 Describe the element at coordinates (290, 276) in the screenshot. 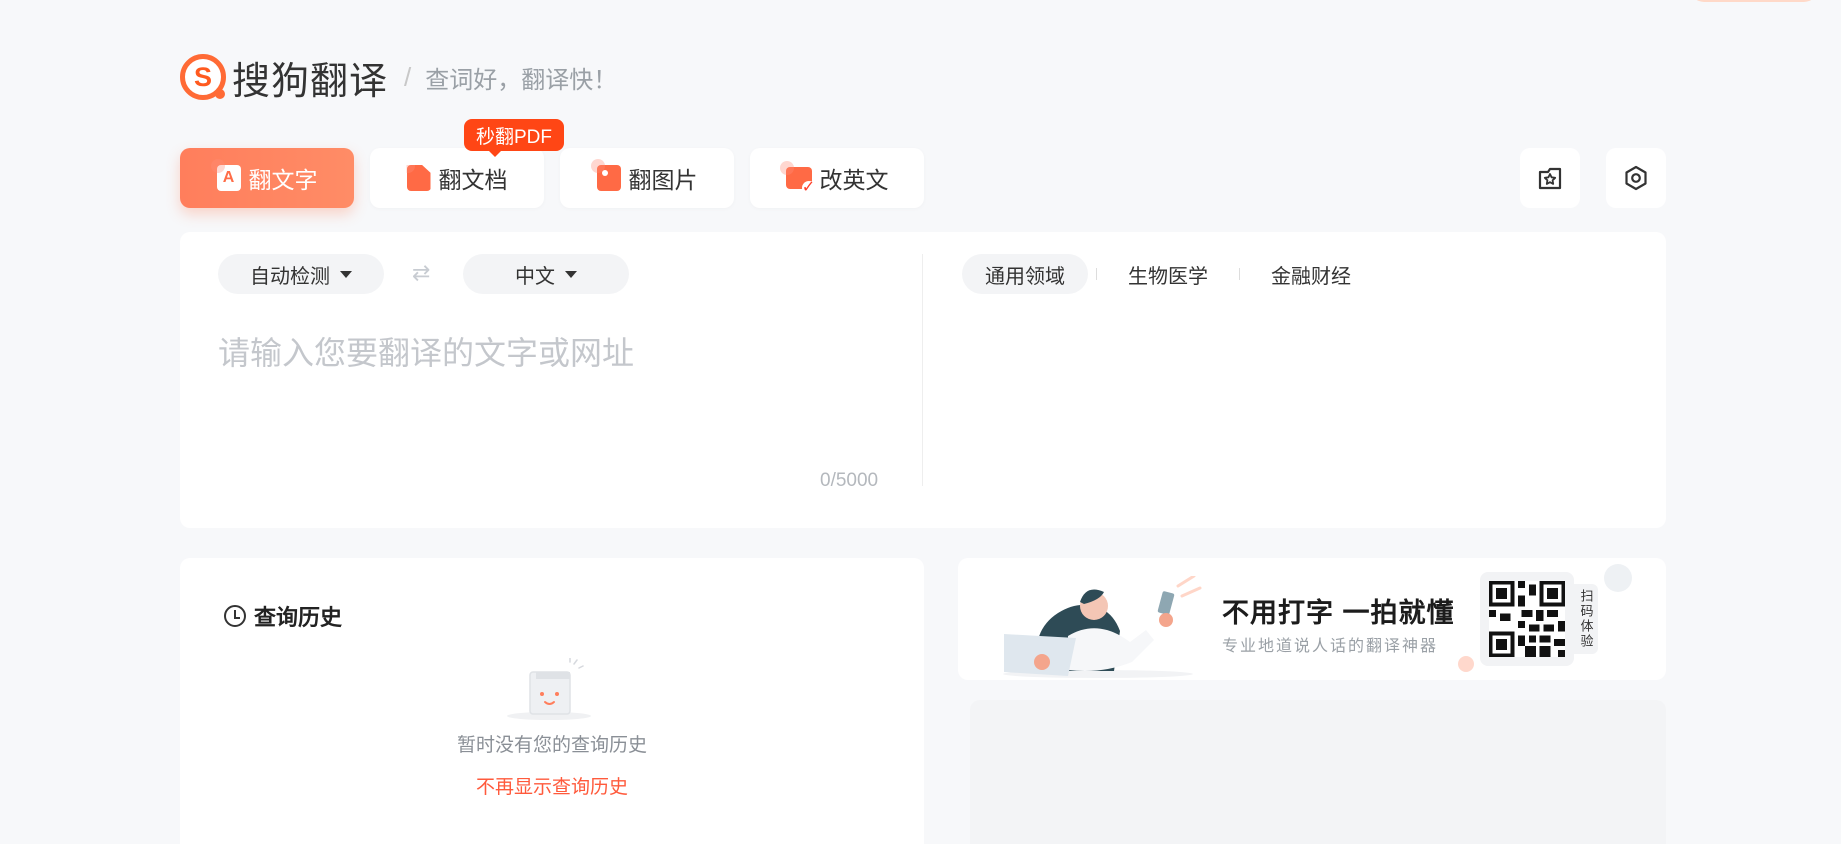

I see `source-language-label: 自动检测` at that location.